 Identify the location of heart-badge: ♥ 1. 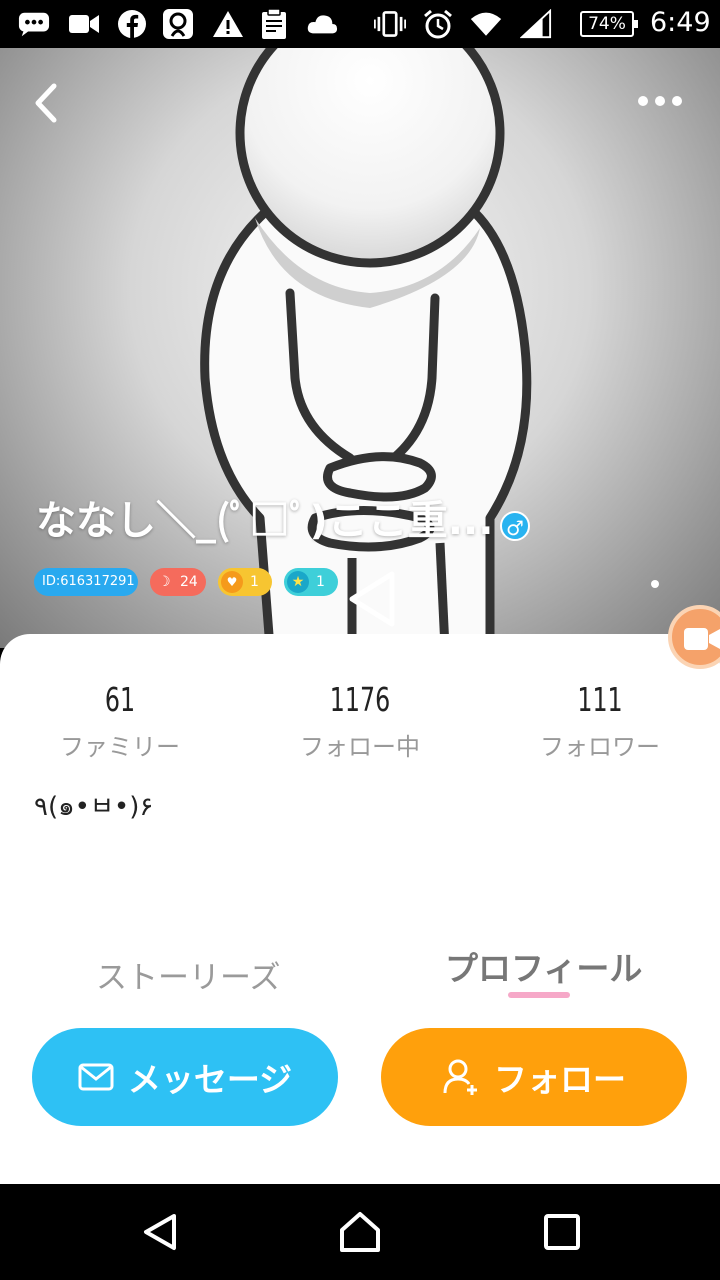
(245, 582).